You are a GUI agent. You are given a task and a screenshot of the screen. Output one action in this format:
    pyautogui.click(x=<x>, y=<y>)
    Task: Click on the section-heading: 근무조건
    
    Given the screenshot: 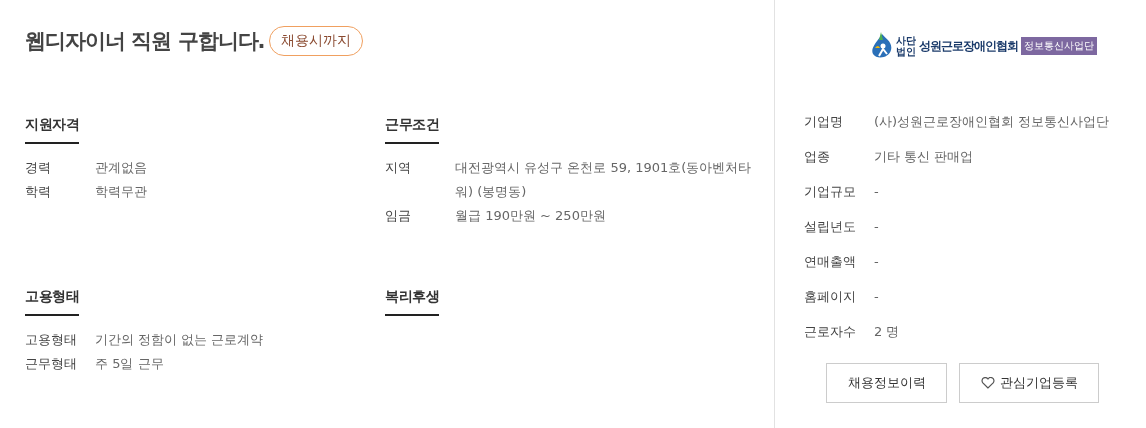 What is the action you would take?
    pyautogui.click(x=412, y=130)
    